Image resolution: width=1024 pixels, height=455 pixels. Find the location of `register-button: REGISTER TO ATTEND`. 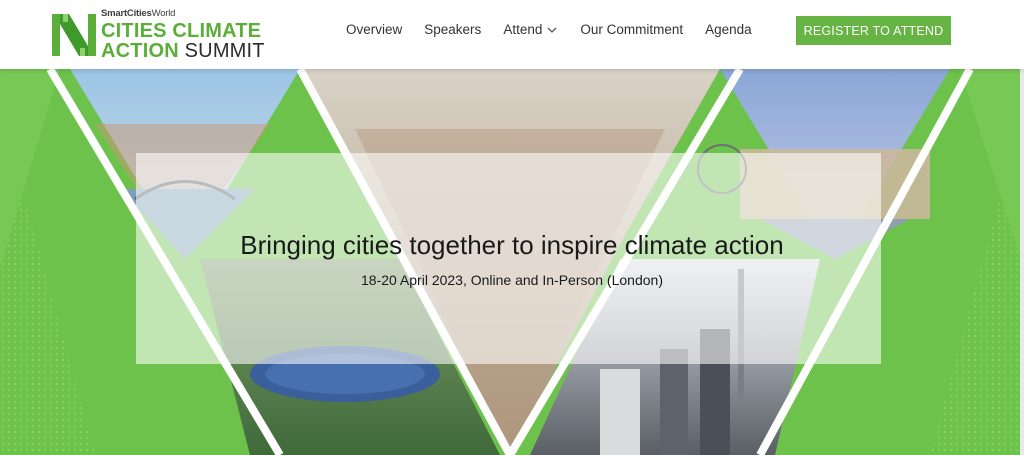

register-button: REGISTER TO ATTEND is located at coordinates (873, 30).